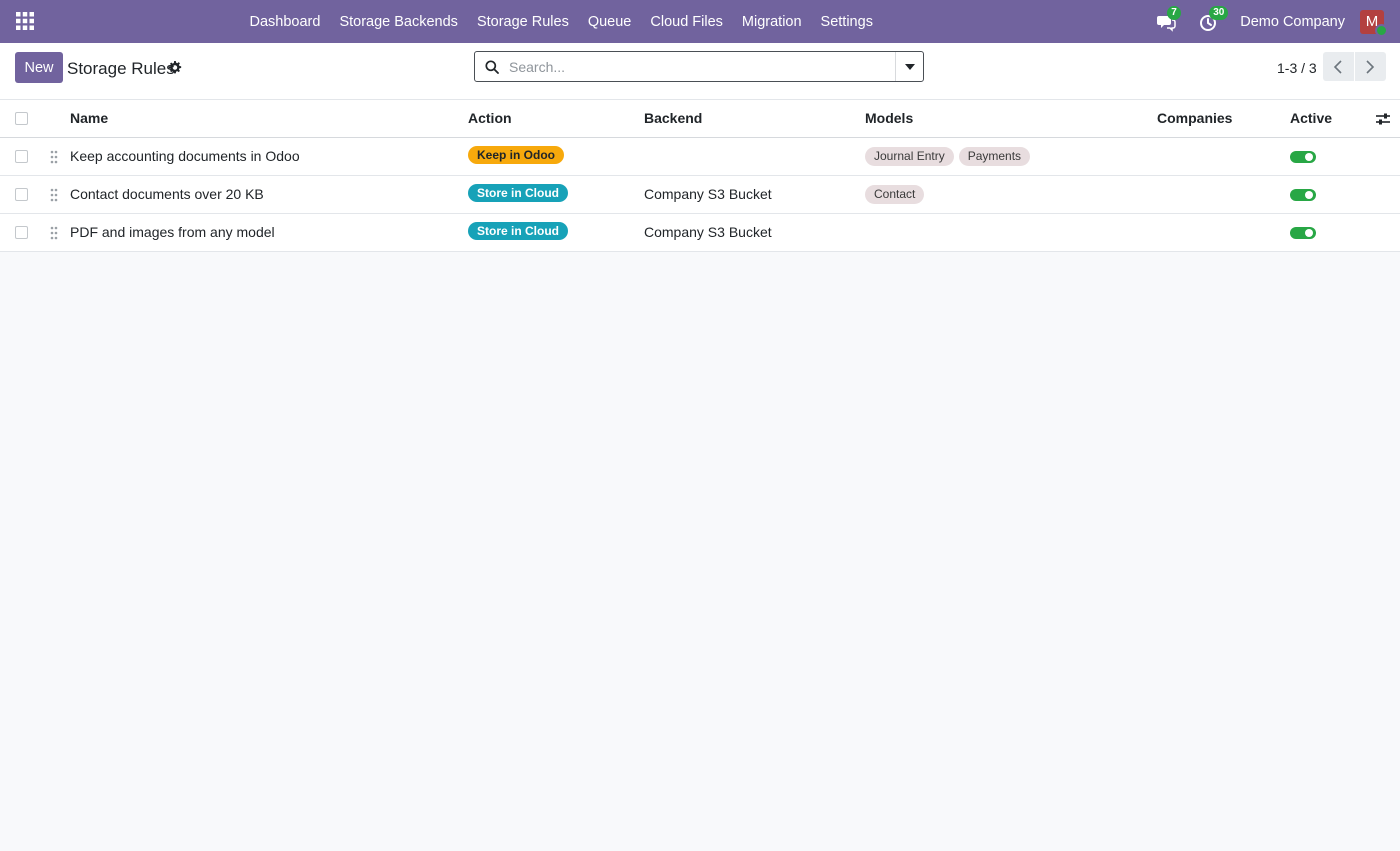 The image size is (1400, 851). What do you see at coordinates (673, 118) in the screenshot?
I see `column-backend: Backend` at bounding box center [673, 118].